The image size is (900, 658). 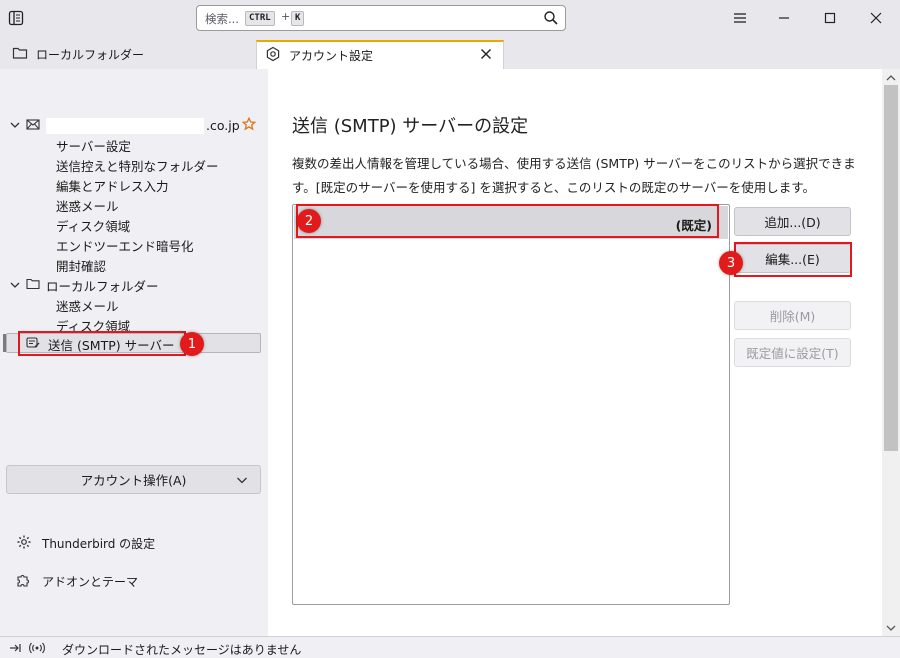 What do you see at coordinates (331, 56) in the screenshot?
I see `tab-label: アカウント設定` at bounding box center [331, 56].